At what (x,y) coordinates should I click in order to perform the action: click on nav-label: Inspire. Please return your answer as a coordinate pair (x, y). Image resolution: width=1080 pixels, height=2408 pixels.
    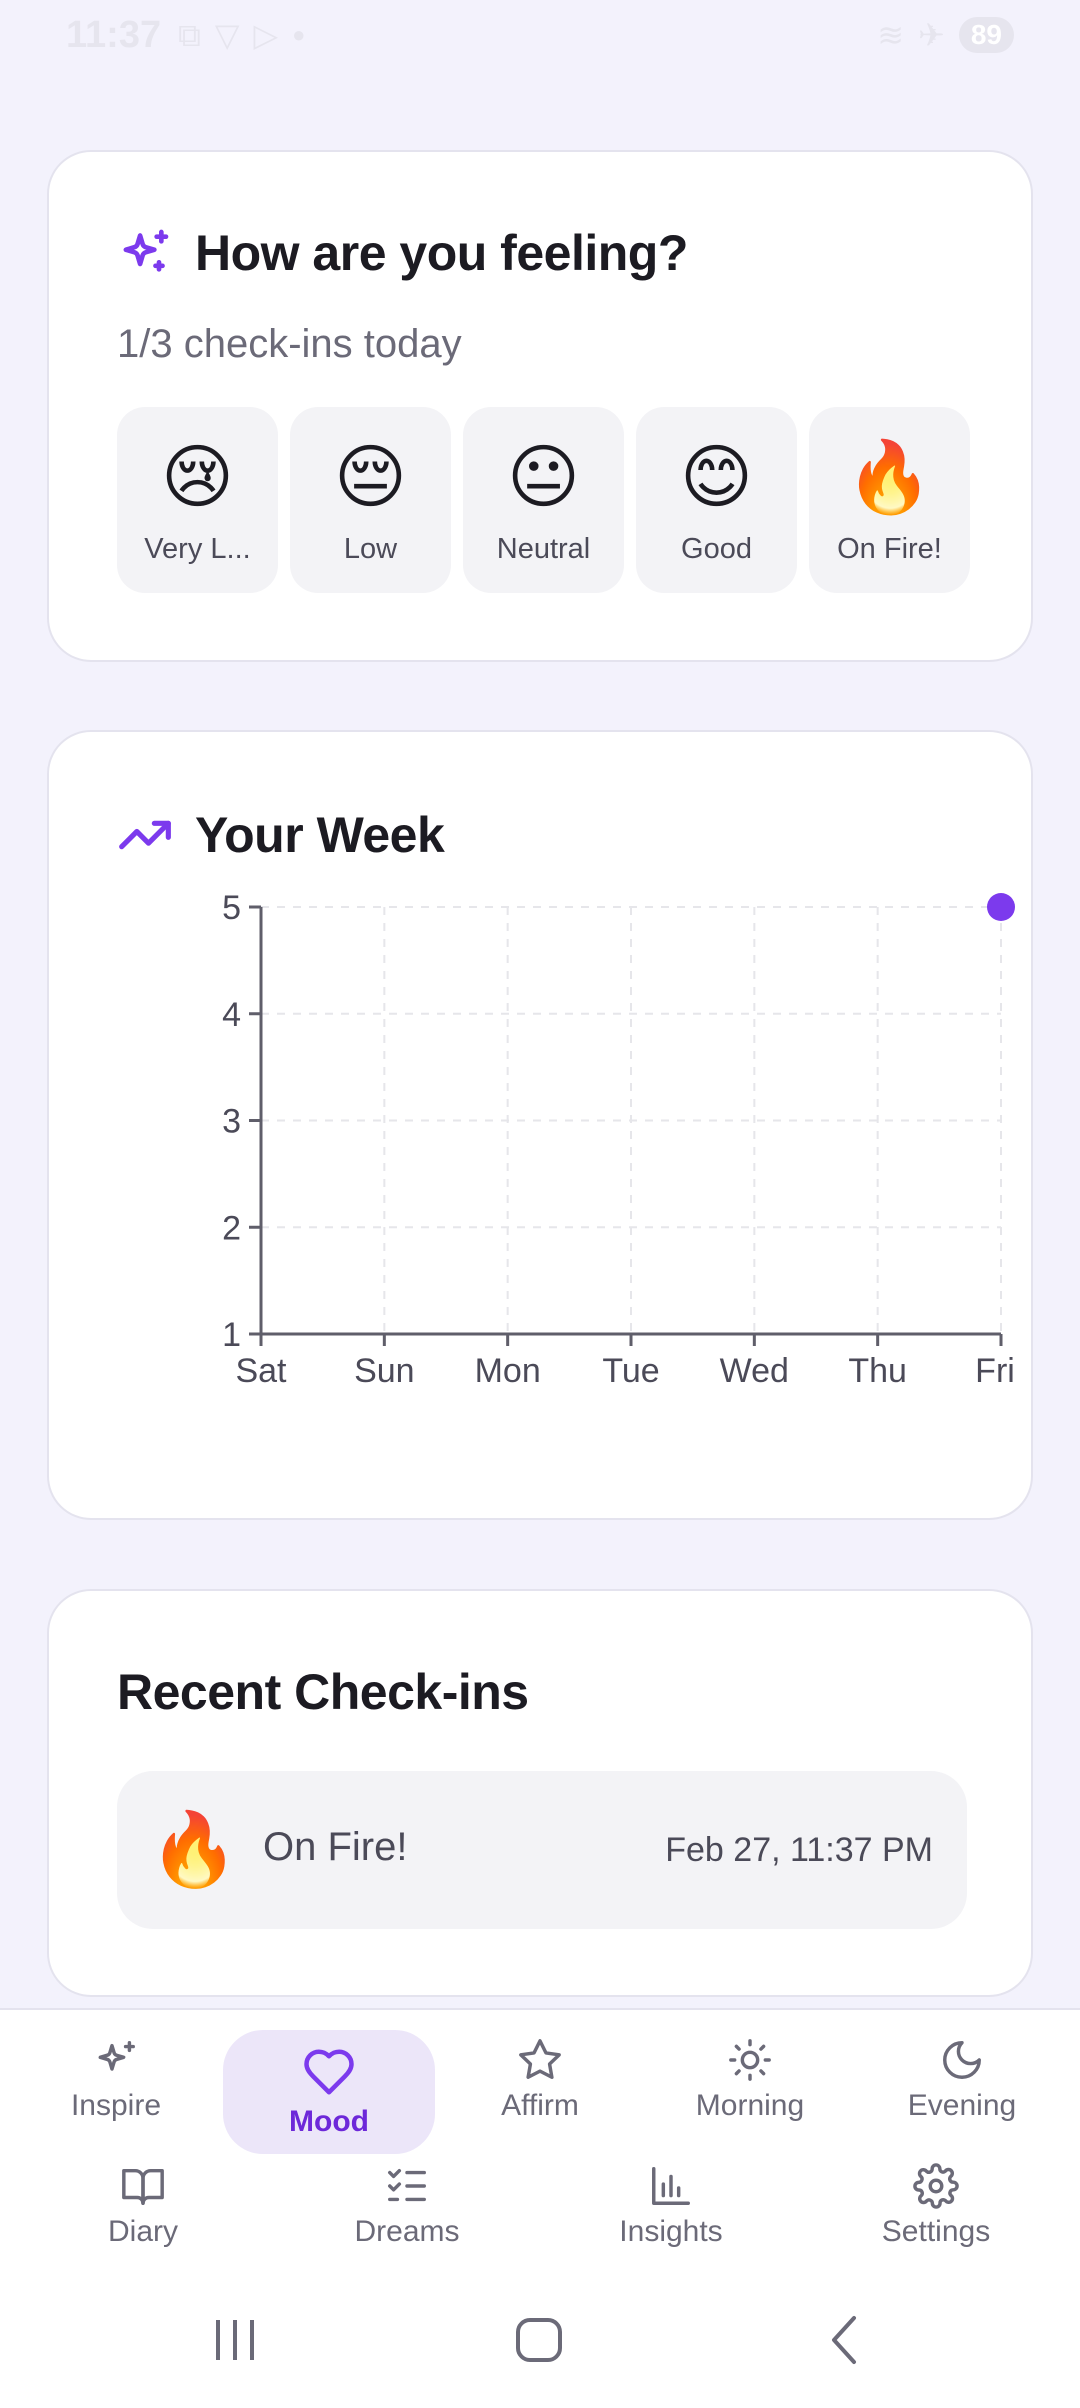
    Looking at the image, I should click on (116, 2105).